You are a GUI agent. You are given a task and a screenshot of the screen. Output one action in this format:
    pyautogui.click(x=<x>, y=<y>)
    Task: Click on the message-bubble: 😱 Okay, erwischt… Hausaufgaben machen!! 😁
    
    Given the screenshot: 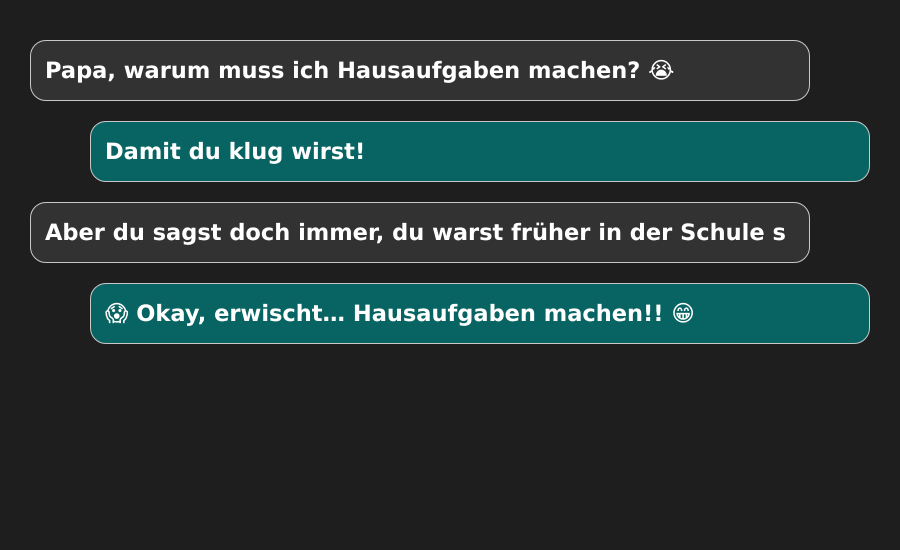 What is the action you would take?
    pyautogui.click(x=480, y=313)
    